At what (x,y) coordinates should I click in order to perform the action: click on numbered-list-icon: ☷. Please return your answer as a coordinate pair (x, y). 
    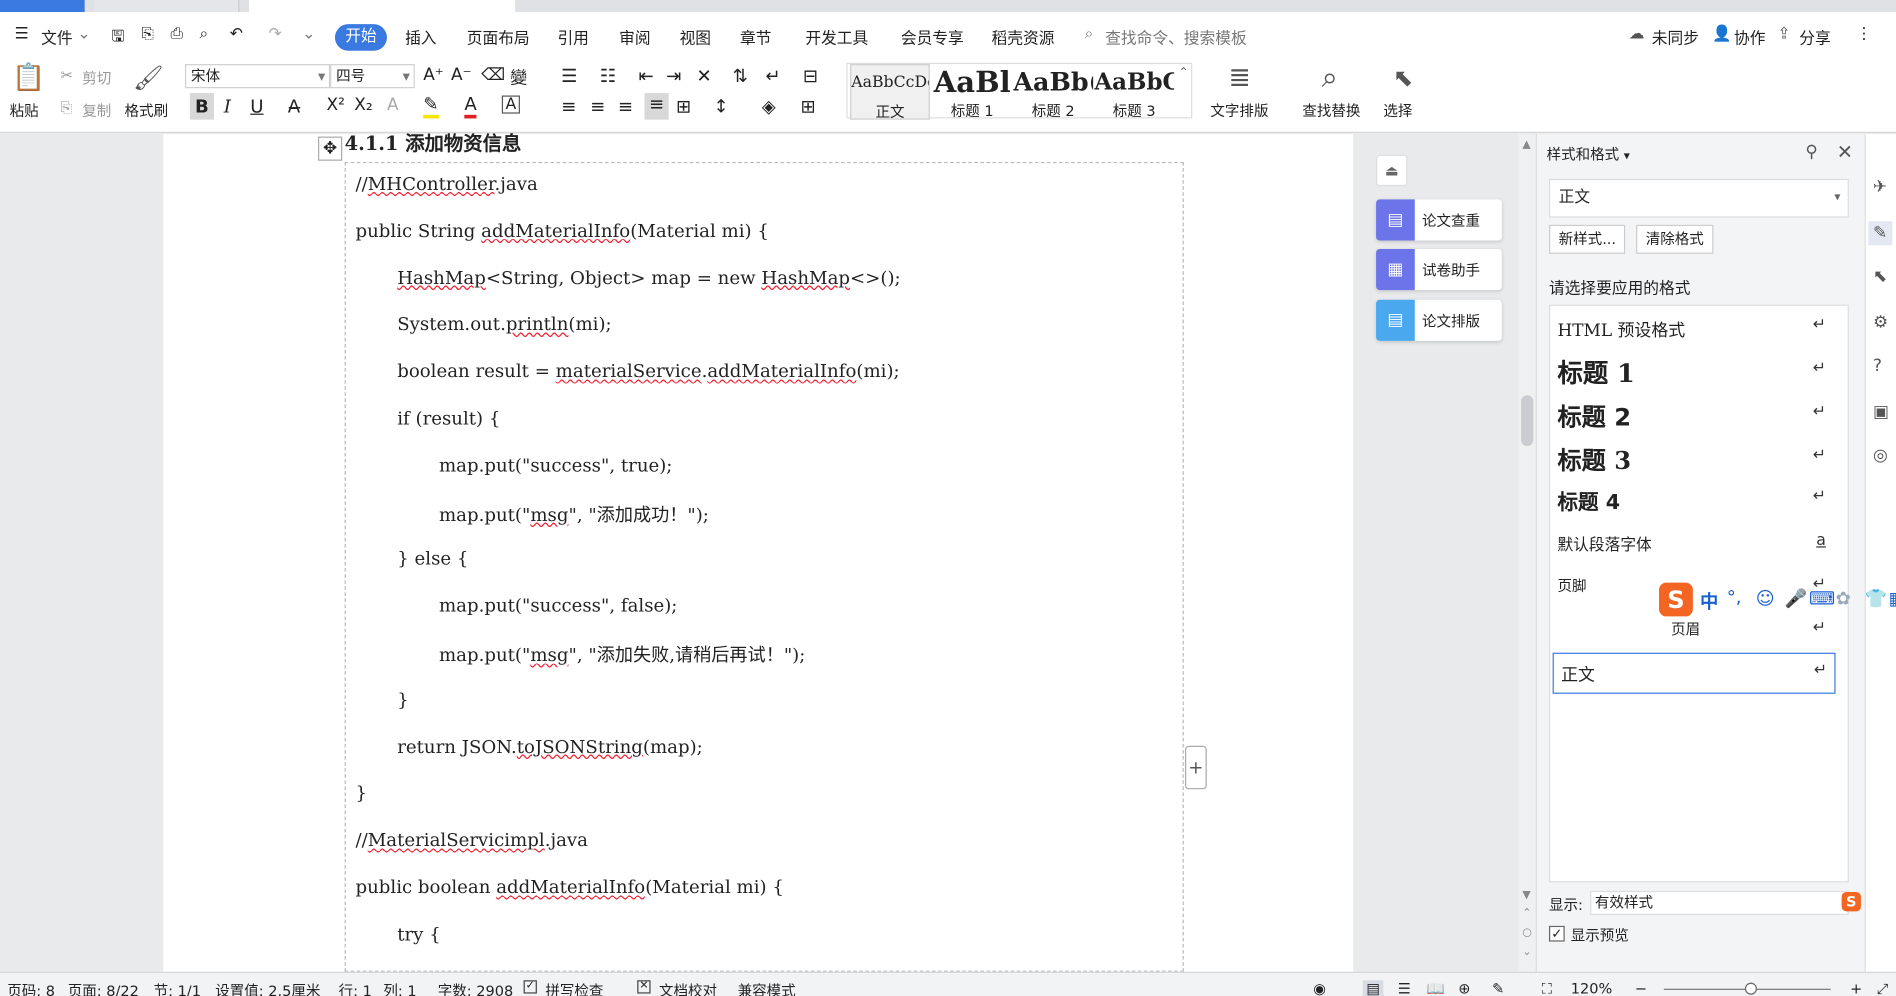
    Looking at the image, I should click on (608, 76).